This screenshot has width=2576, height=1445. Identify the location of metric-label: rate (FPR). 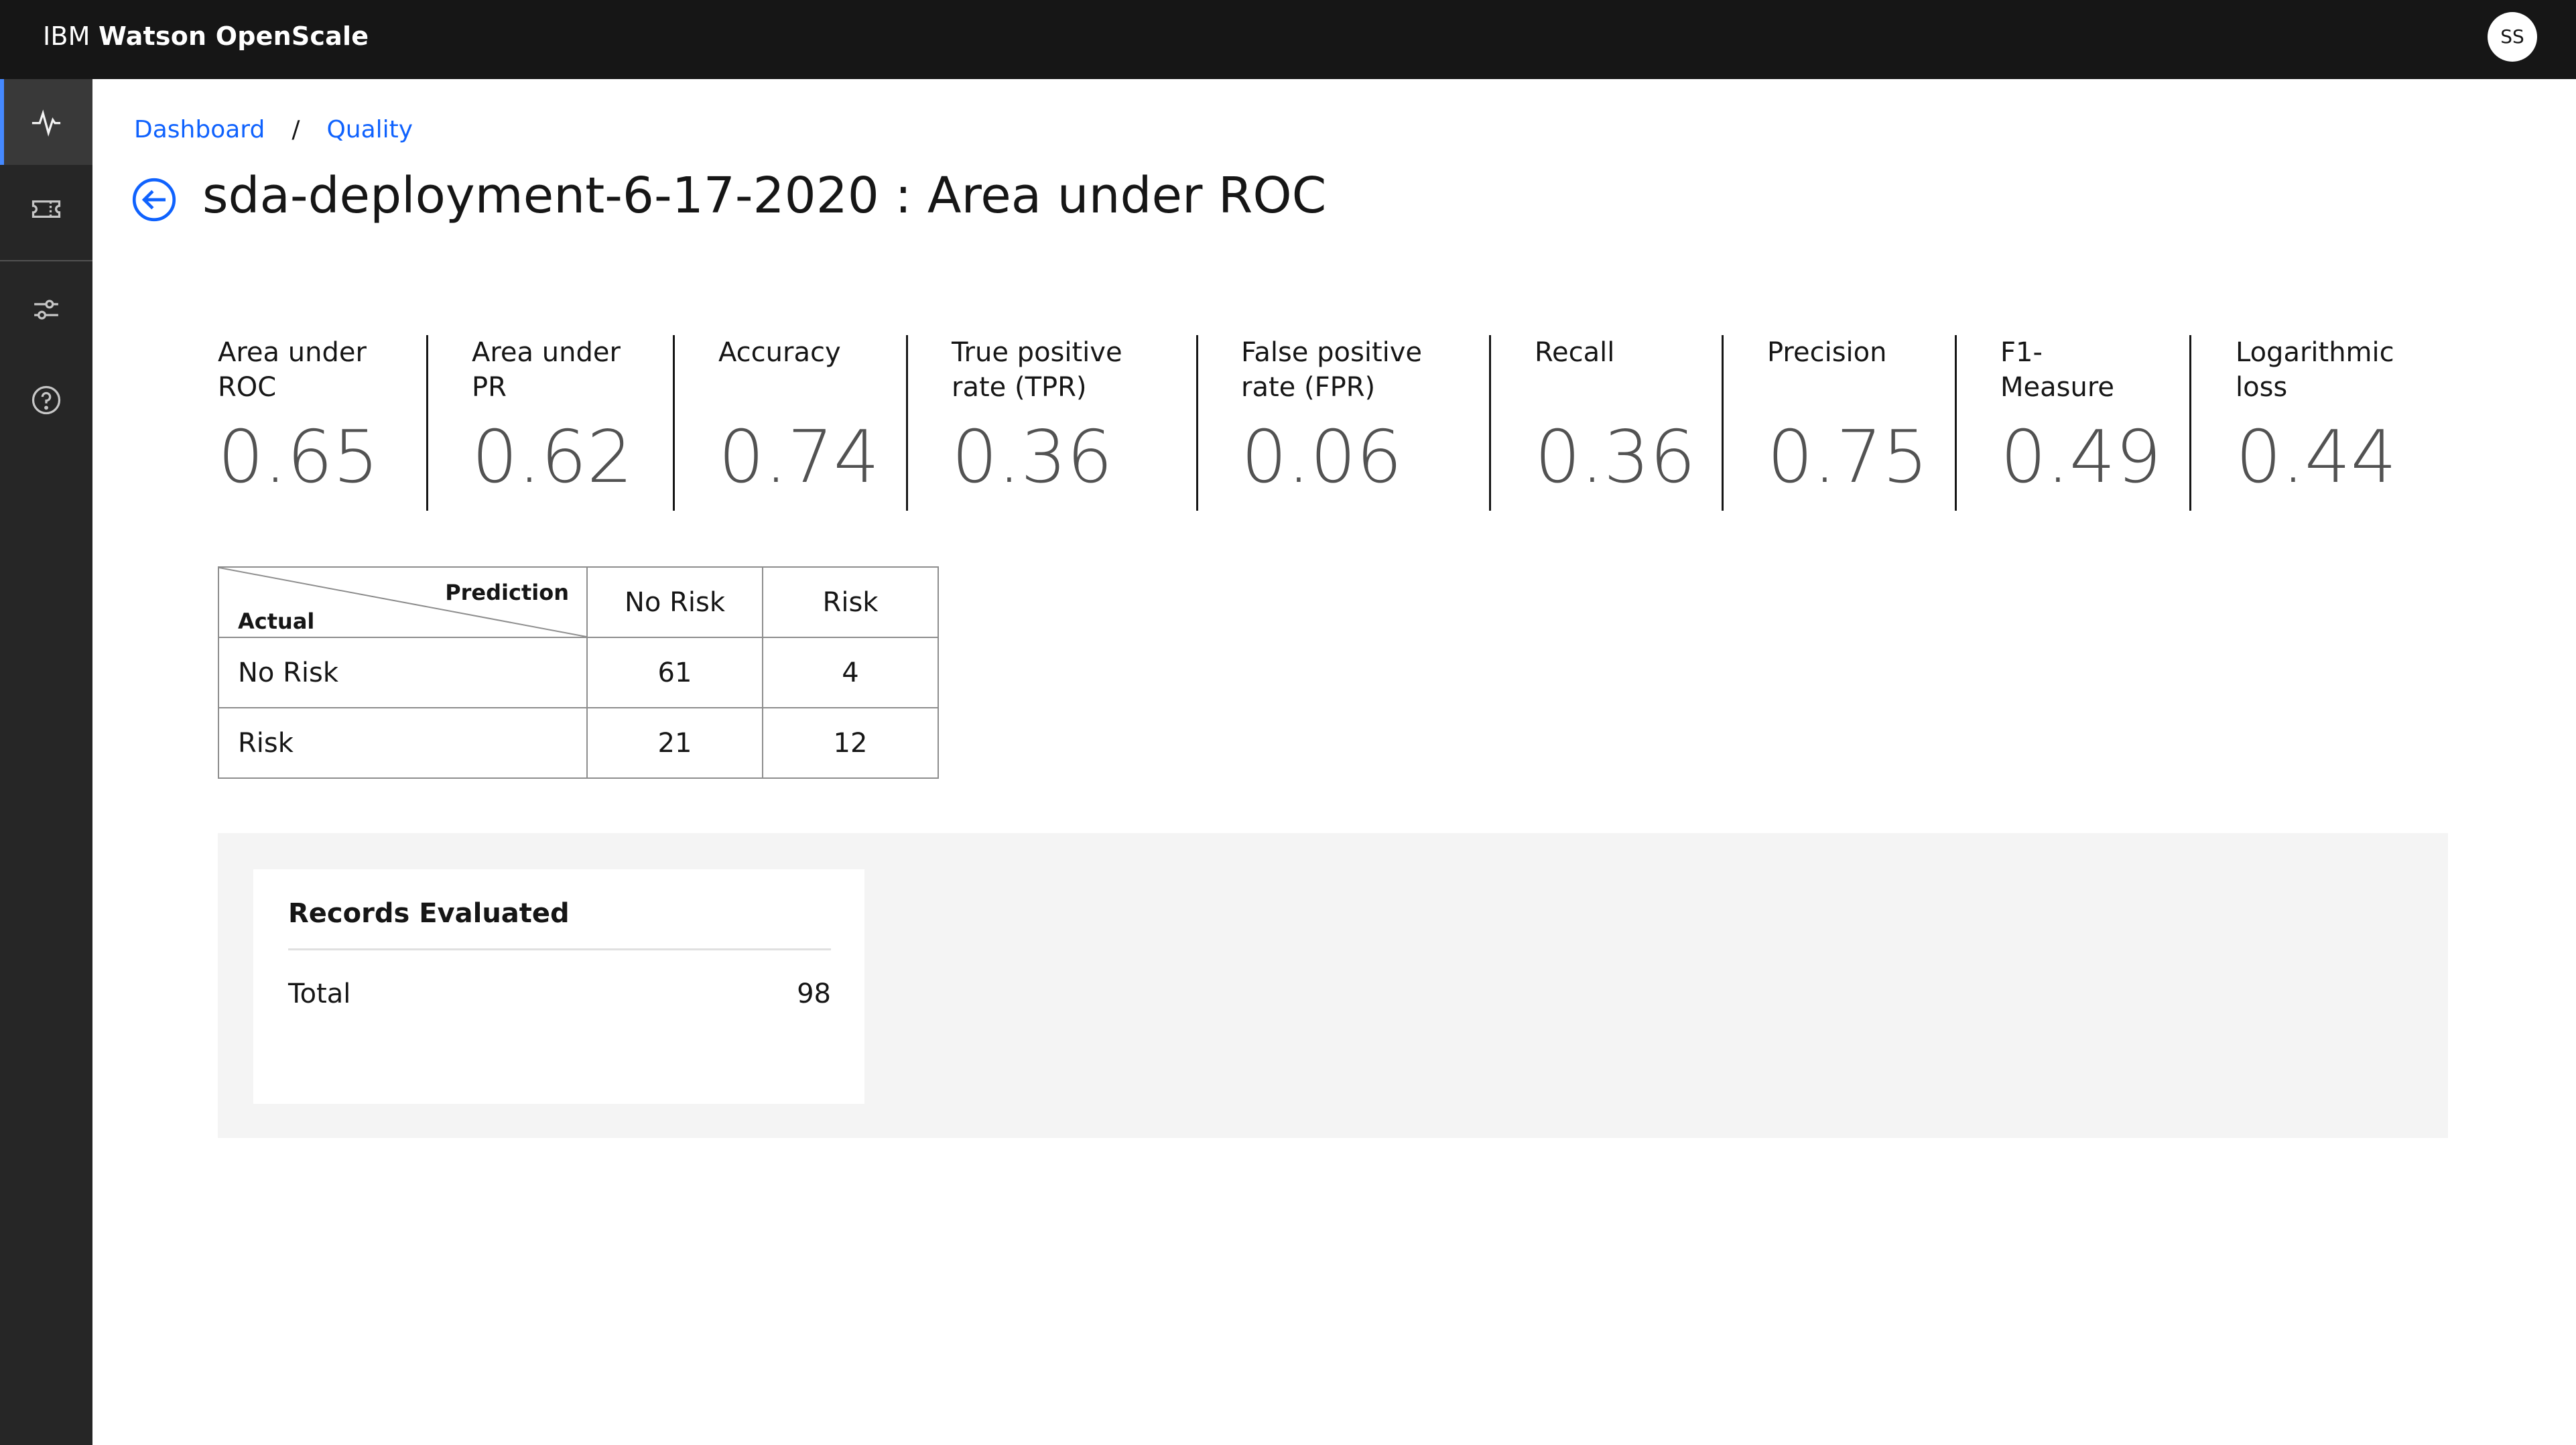
(1308, 387).